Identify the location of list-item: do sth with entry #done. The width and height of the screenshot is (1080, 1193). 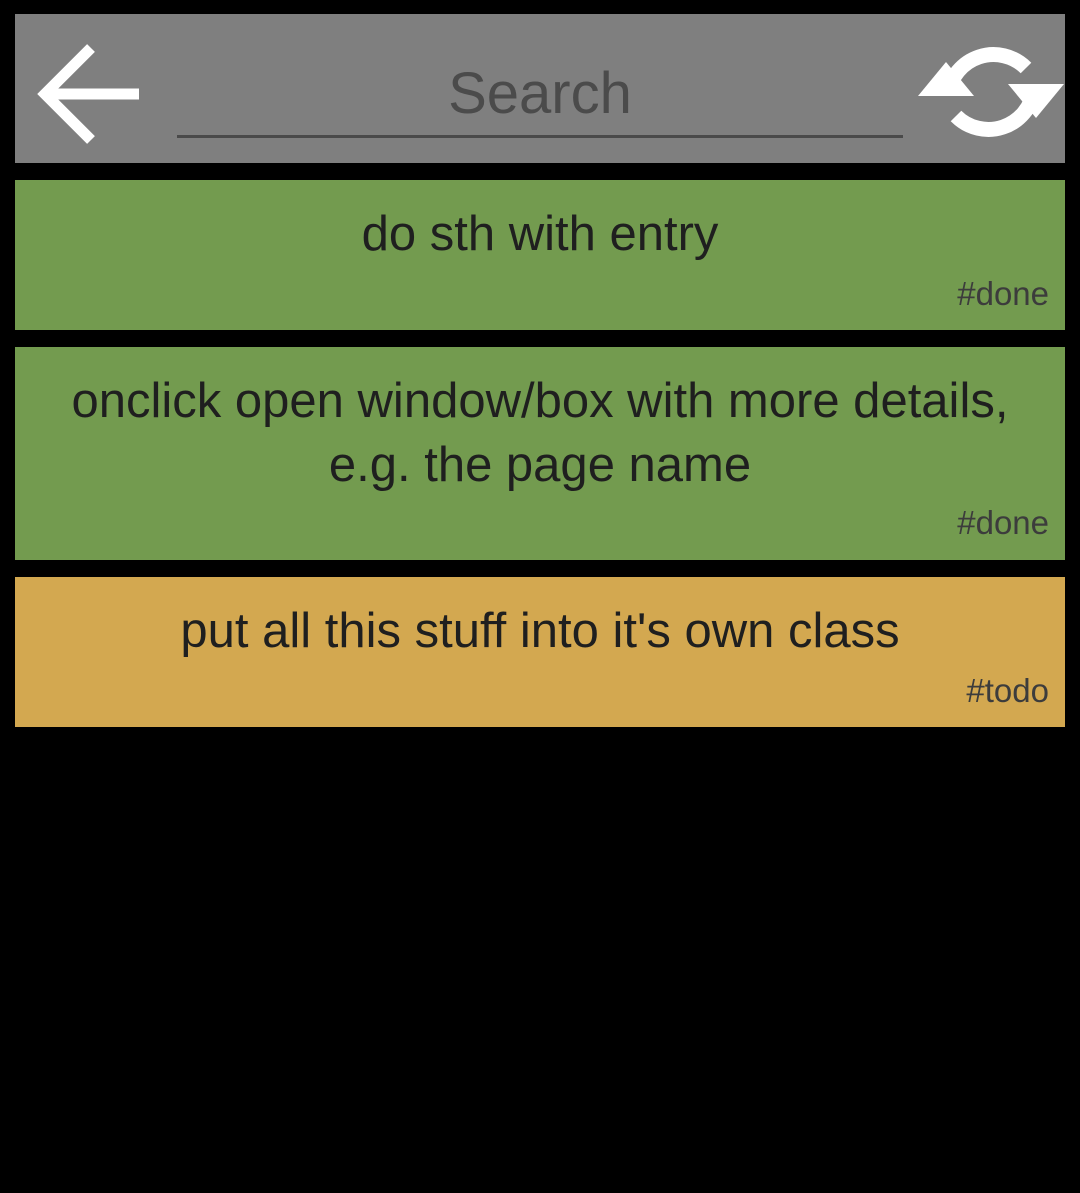
(540, 255).